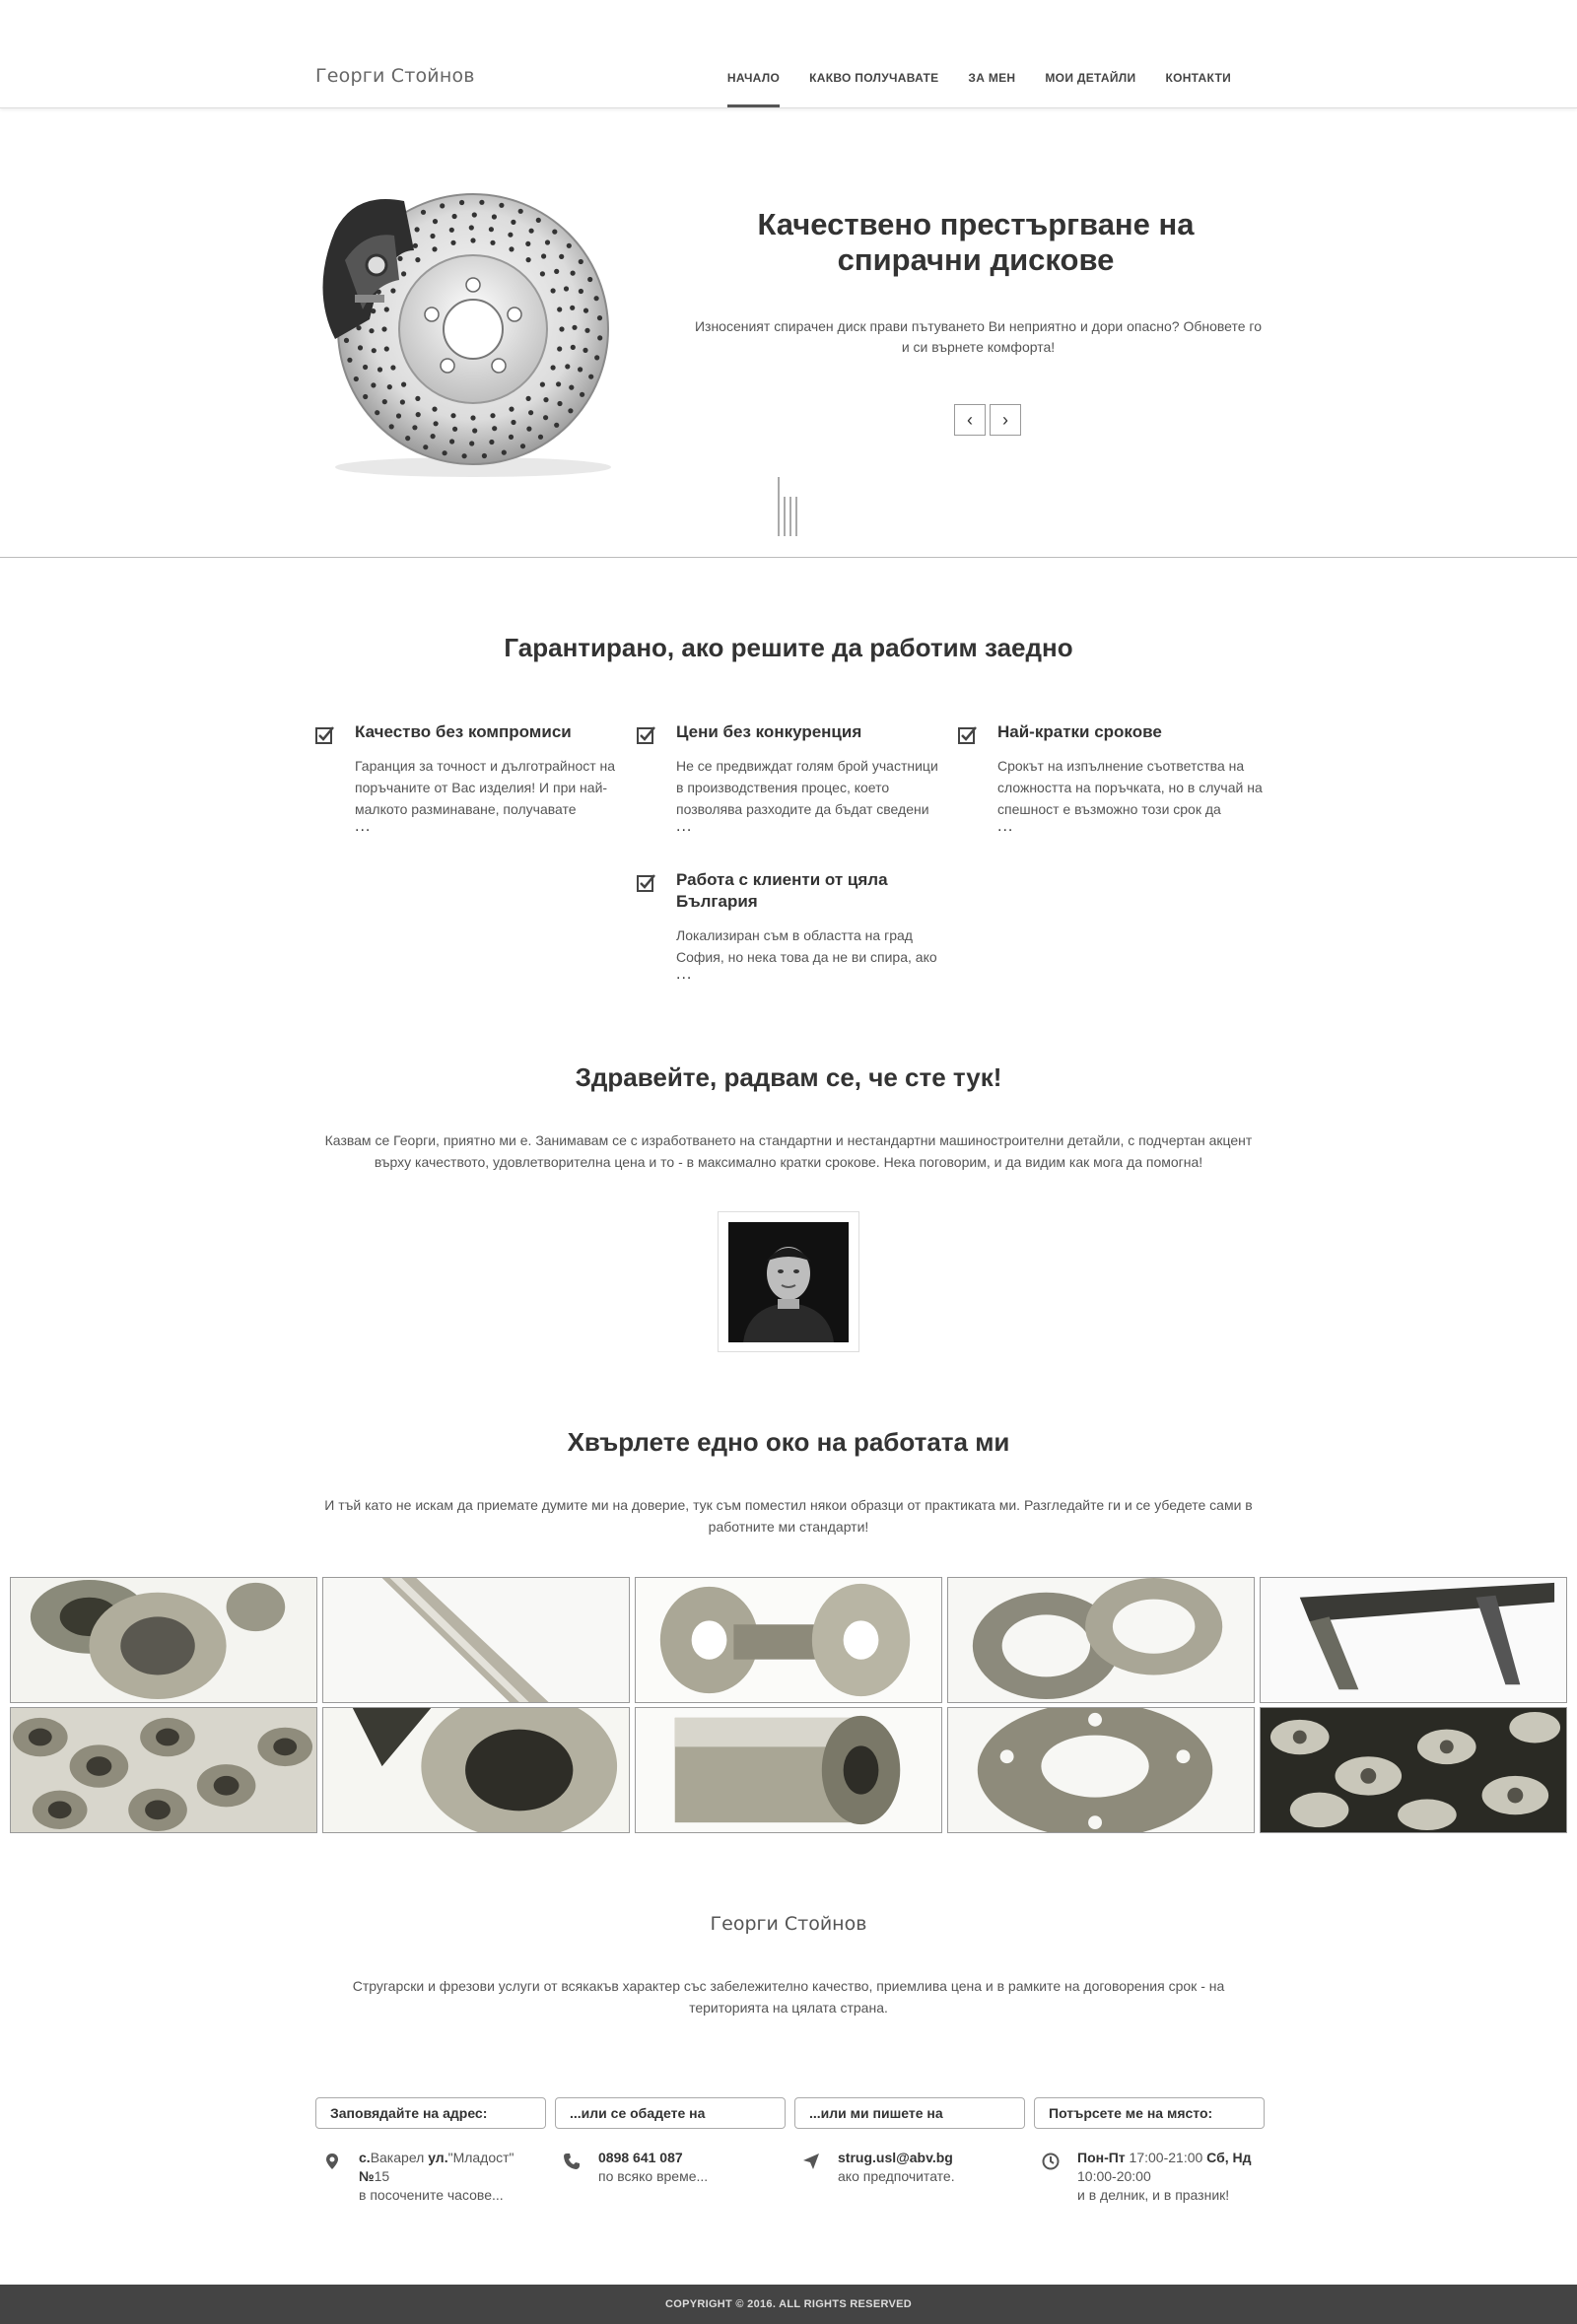 Image resolution: width=1577 pixels, height=2324 pixels. What do you see at coordinates (395, 76) in the screenshot?
I see `site-logo: Георги Стойнов` at bounding box center [395, 76].